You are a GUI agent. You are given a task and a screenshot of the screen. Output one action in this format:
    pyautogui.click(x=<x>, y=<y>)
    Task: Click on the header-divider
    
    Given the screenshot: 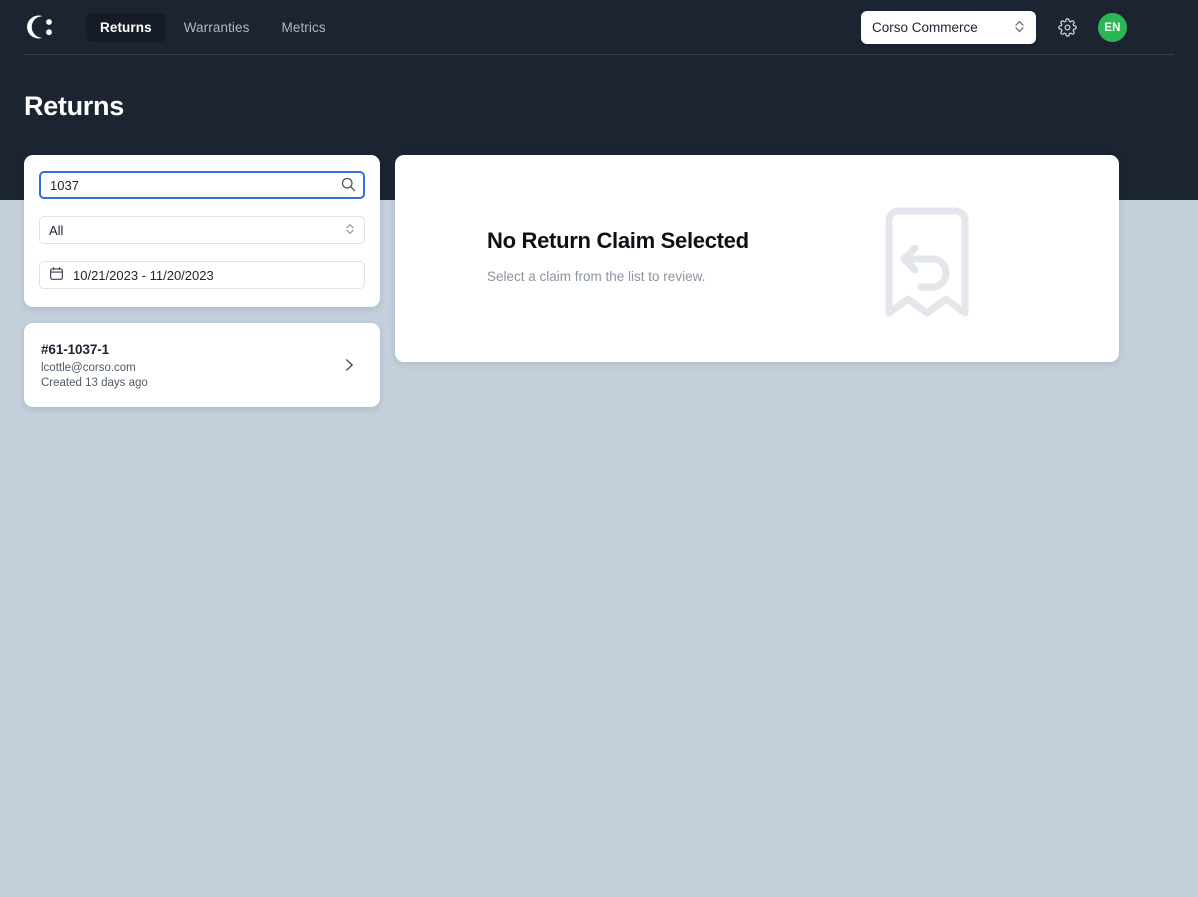 What is the action you would take?
    pyautogui.click(x=599, y=54)
    